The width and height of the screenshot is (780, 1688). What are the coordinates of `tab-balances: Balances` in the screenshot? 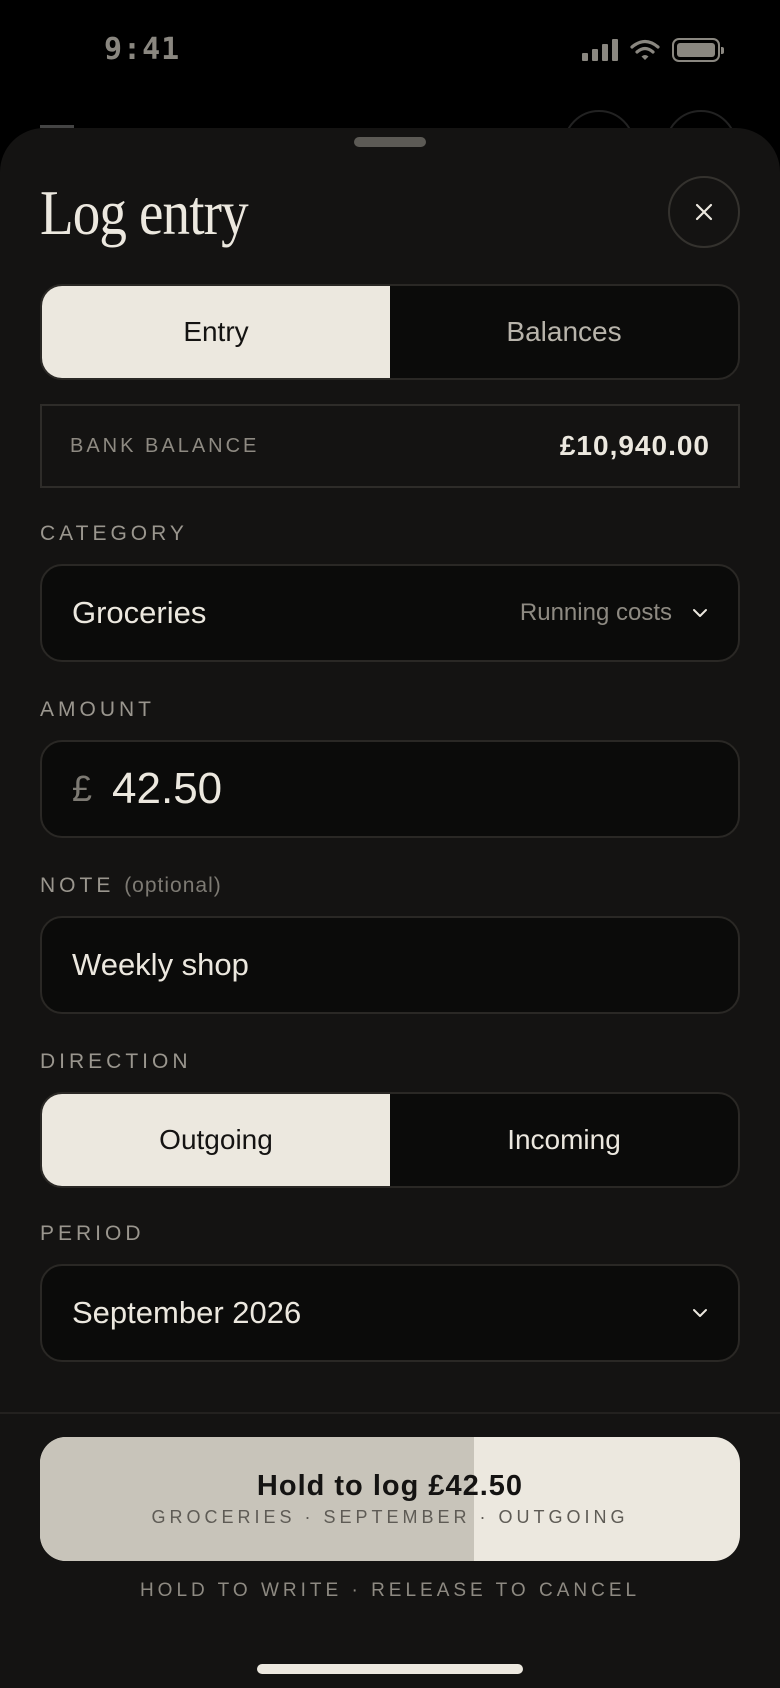 It's located at (564, 332).